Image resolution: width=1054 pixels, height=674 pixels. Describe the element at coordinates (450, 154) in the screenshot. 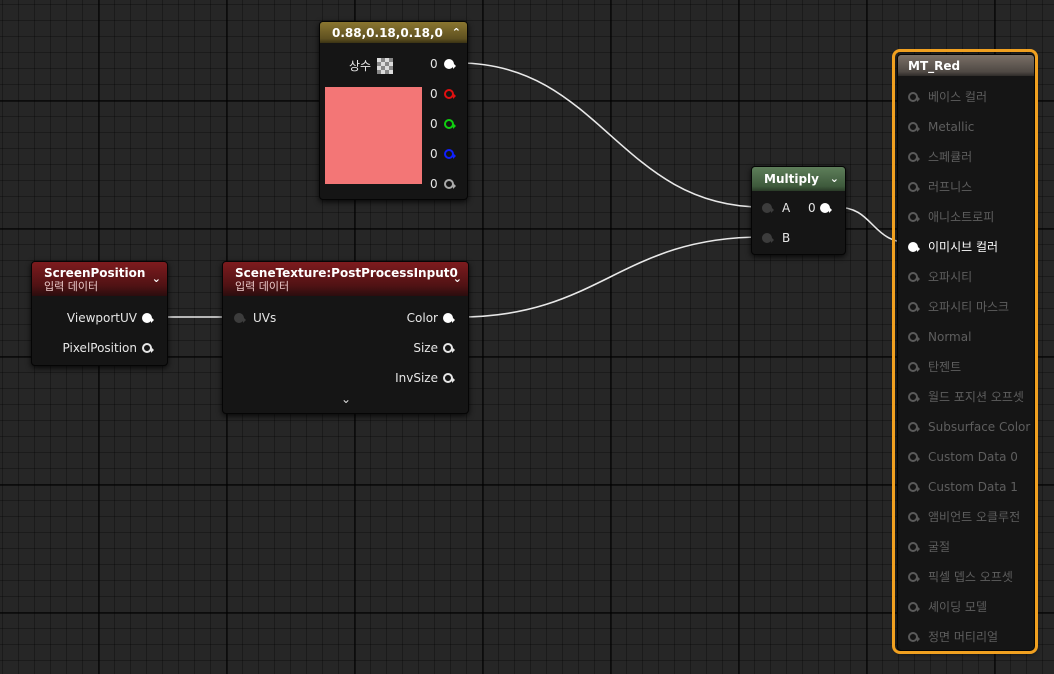

I see `constant-output-b-pin` at that location.